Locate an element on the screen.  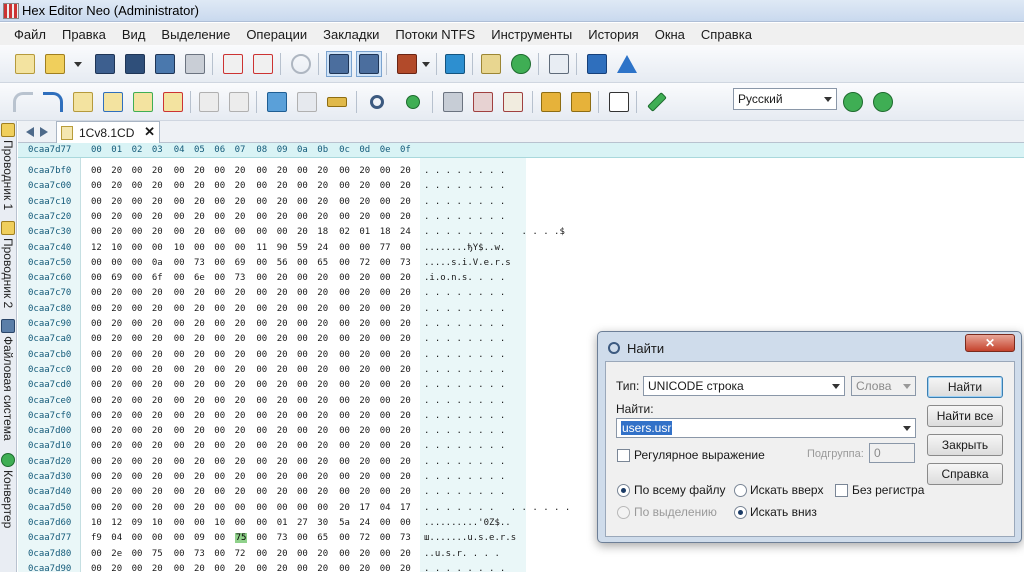
ruler-button is located at coordinates (337, 102).